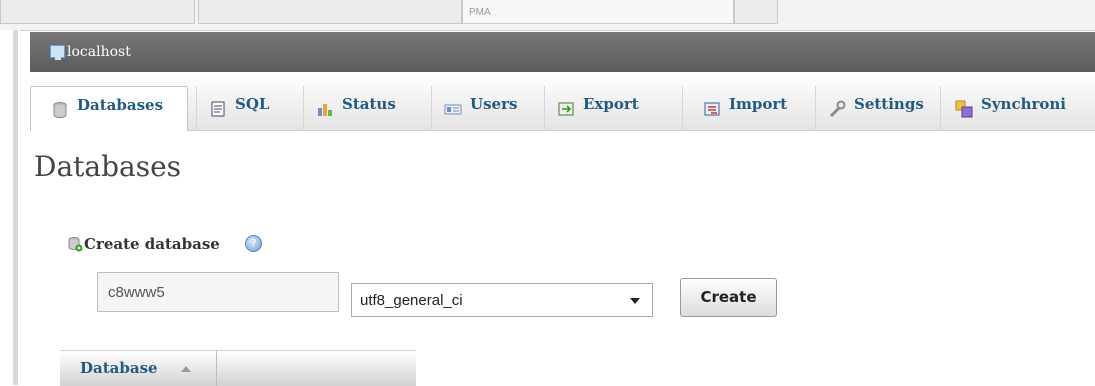 The height and width of the screenshot is (386, 1095). I want to click on import-icon, so click(712, 105).